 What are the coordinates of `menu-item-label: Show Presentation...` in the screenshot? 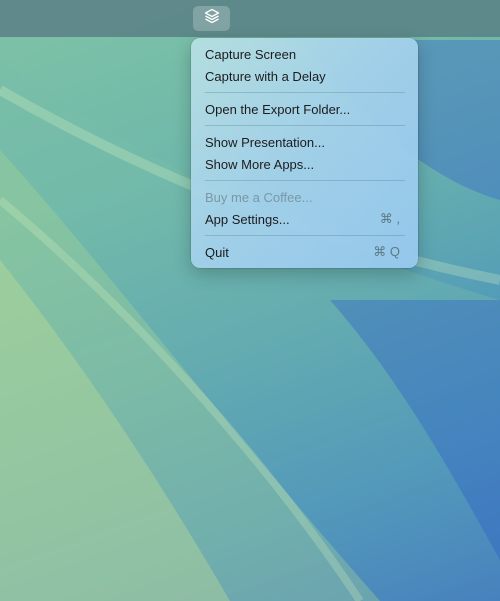 It's located at (265, 142).